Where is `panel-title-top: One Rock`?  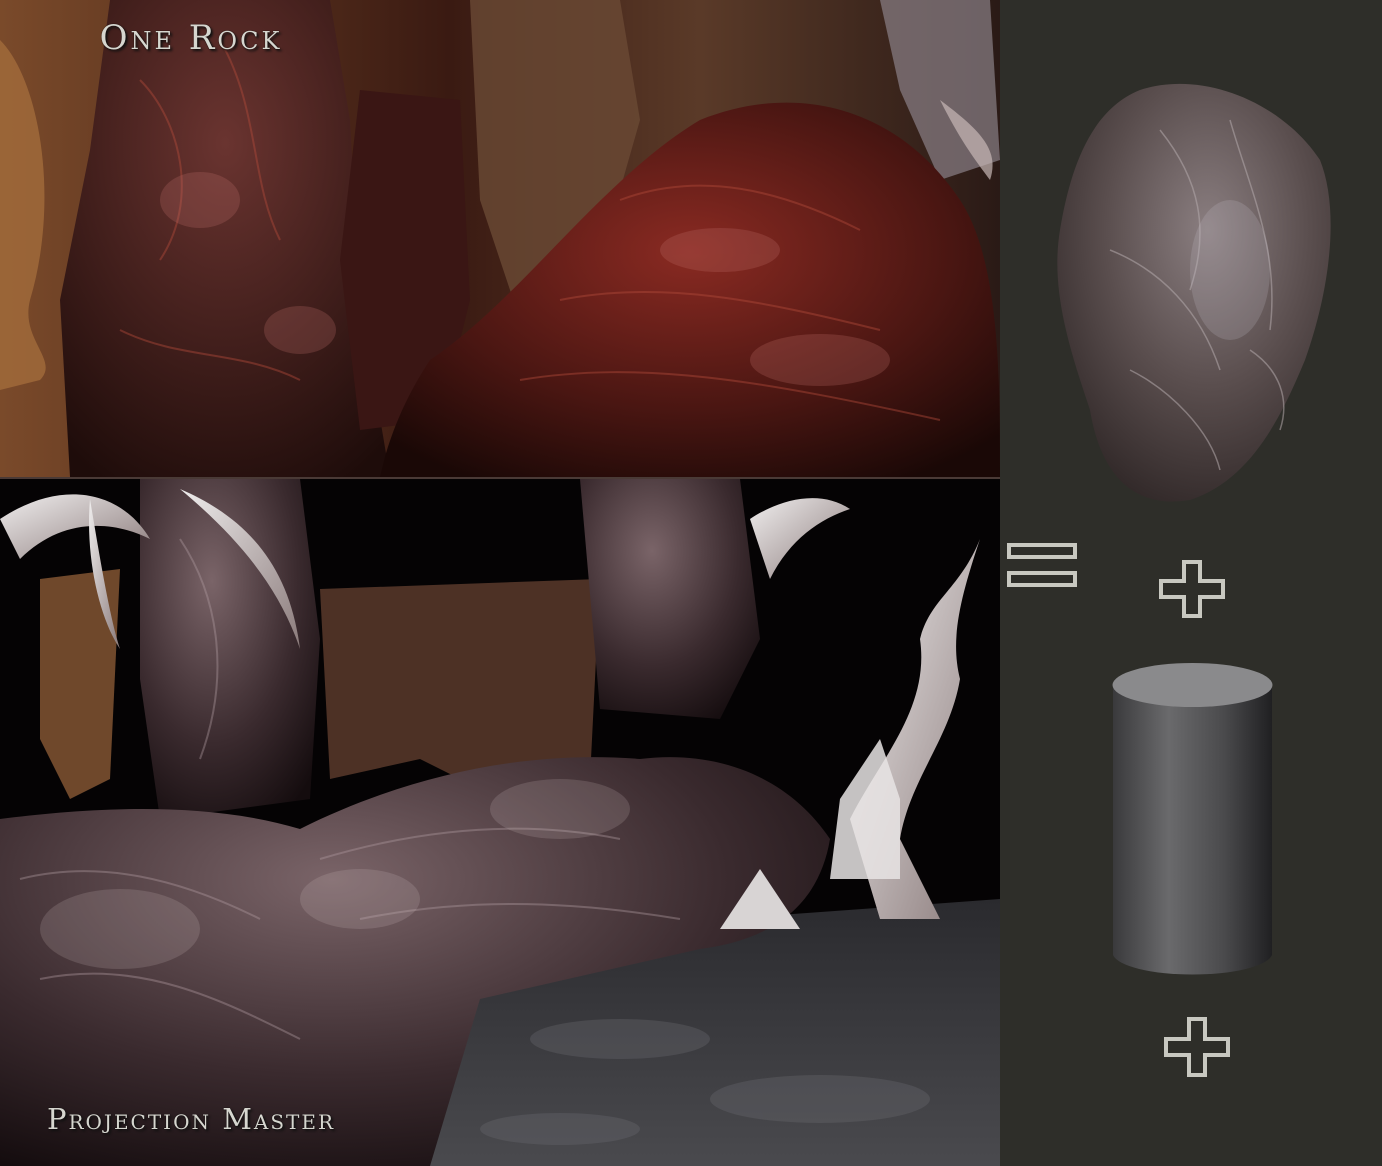 panel-title-top: One Rock is located at coordinates (191, 38).